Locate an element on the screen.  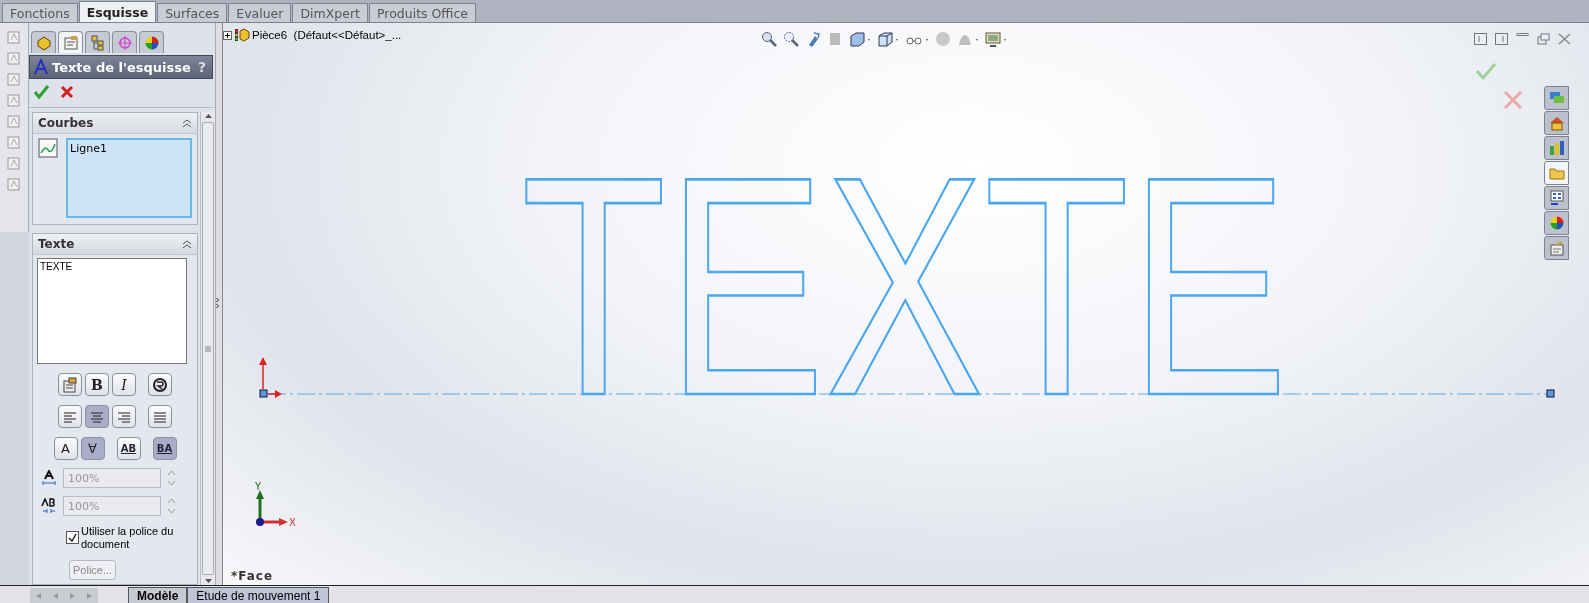
align-center-button is located at coordinates (97, 416).